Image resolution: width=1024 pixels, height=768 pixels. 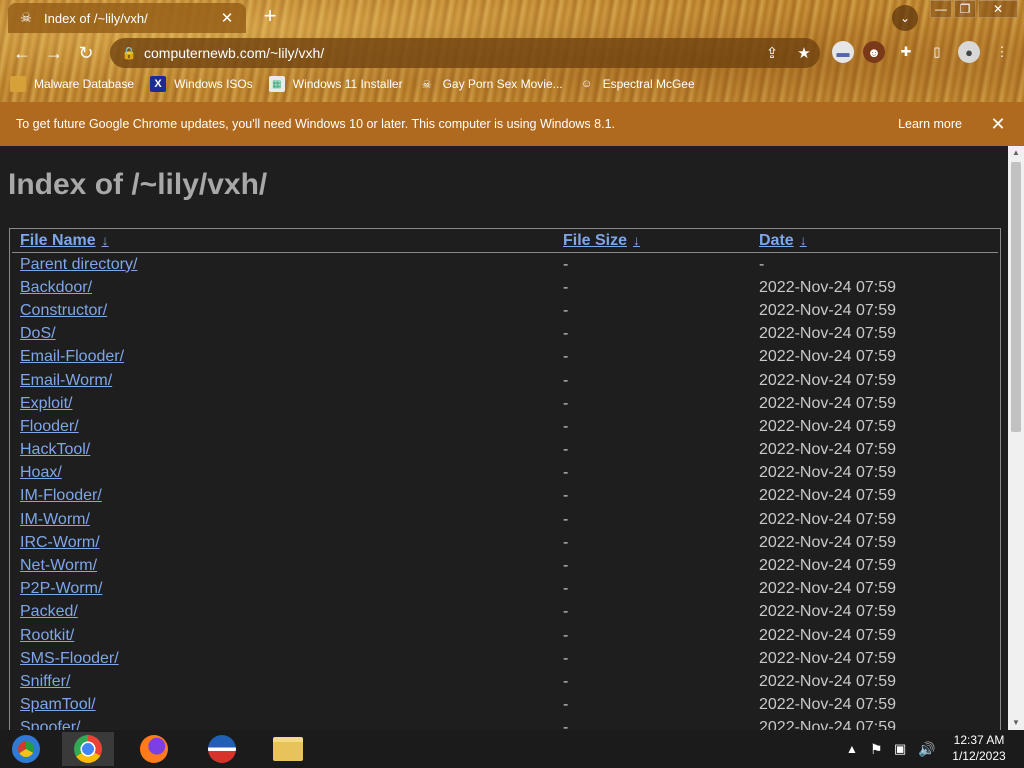 What do you see at coordinates (874, 52) in the screenshot?
I see `extension-avatar-icon: ☻` at bounding box center [874, 52].